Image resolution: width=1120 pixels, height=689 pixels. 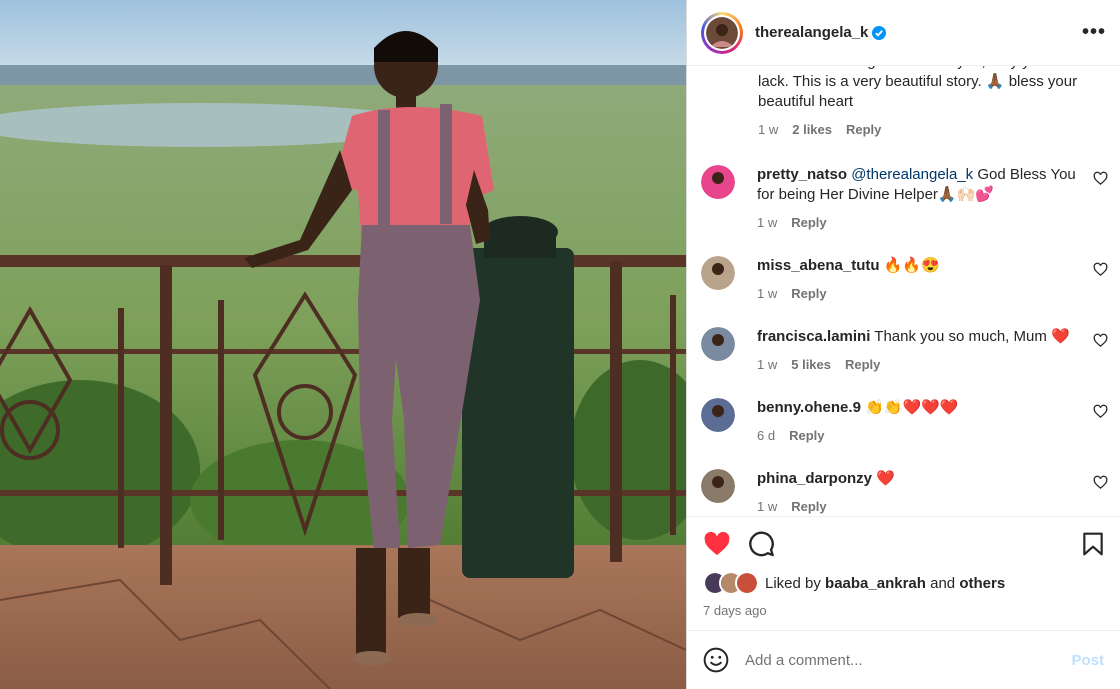 What do you see at coordinates (903, 280) in the screenshot?
I see `comment-item: miss_abena_tutu 🔥🔥😍 1 w Reply` at bounding box center [903, 280].